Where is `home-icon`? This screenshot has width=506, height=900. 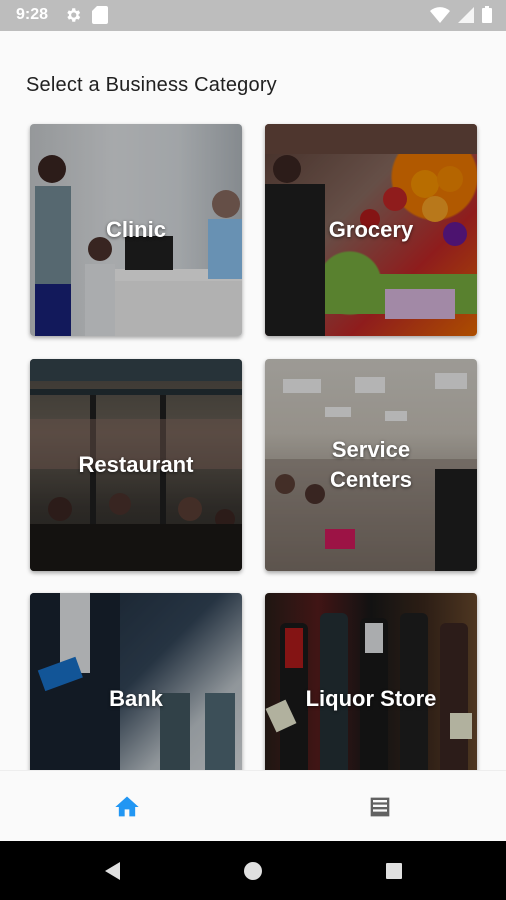 home-icon is located at coordinates (127, 806).